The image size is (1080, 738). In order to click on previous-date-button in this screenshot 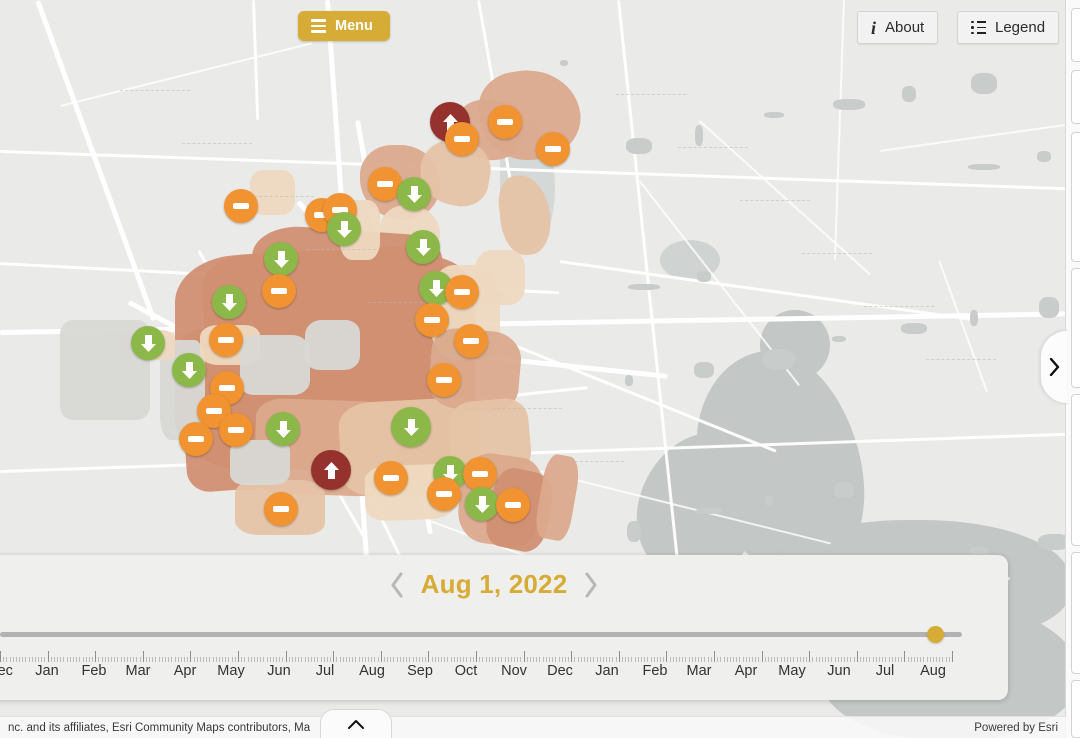, I will do `click(397, 585)`.